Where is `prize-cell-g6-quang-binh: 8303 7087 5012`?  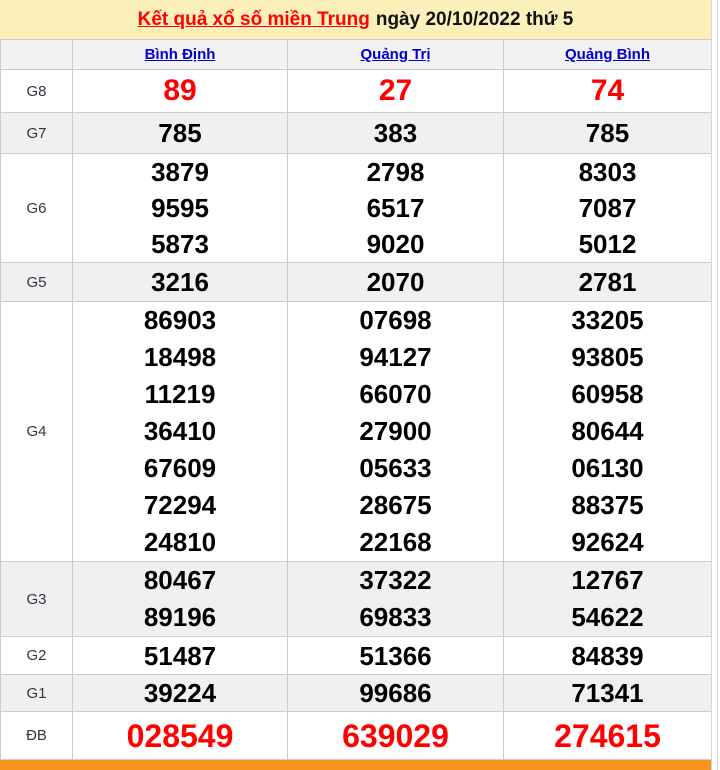 prize-cell-g6-quang-binh: 8303 7087 5012 is located at coordinates (607, 208).